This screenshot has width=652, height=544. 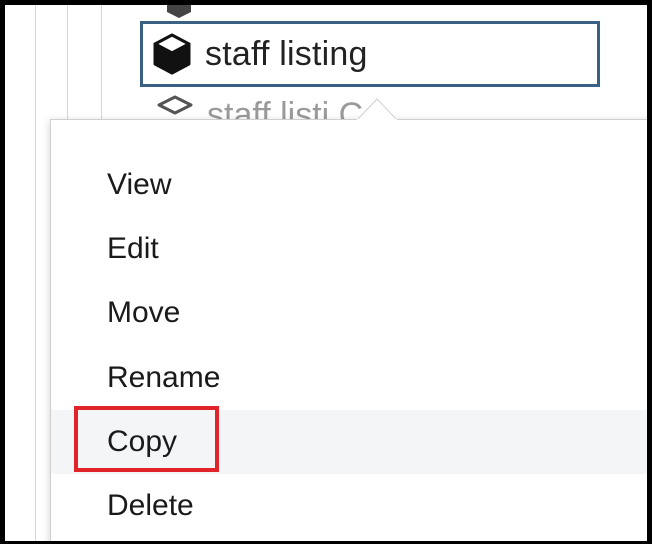 What do you see at coordinates (35, 273) in the screenshot?
I see `tree-guide-line` at bounding box center [35, 273].